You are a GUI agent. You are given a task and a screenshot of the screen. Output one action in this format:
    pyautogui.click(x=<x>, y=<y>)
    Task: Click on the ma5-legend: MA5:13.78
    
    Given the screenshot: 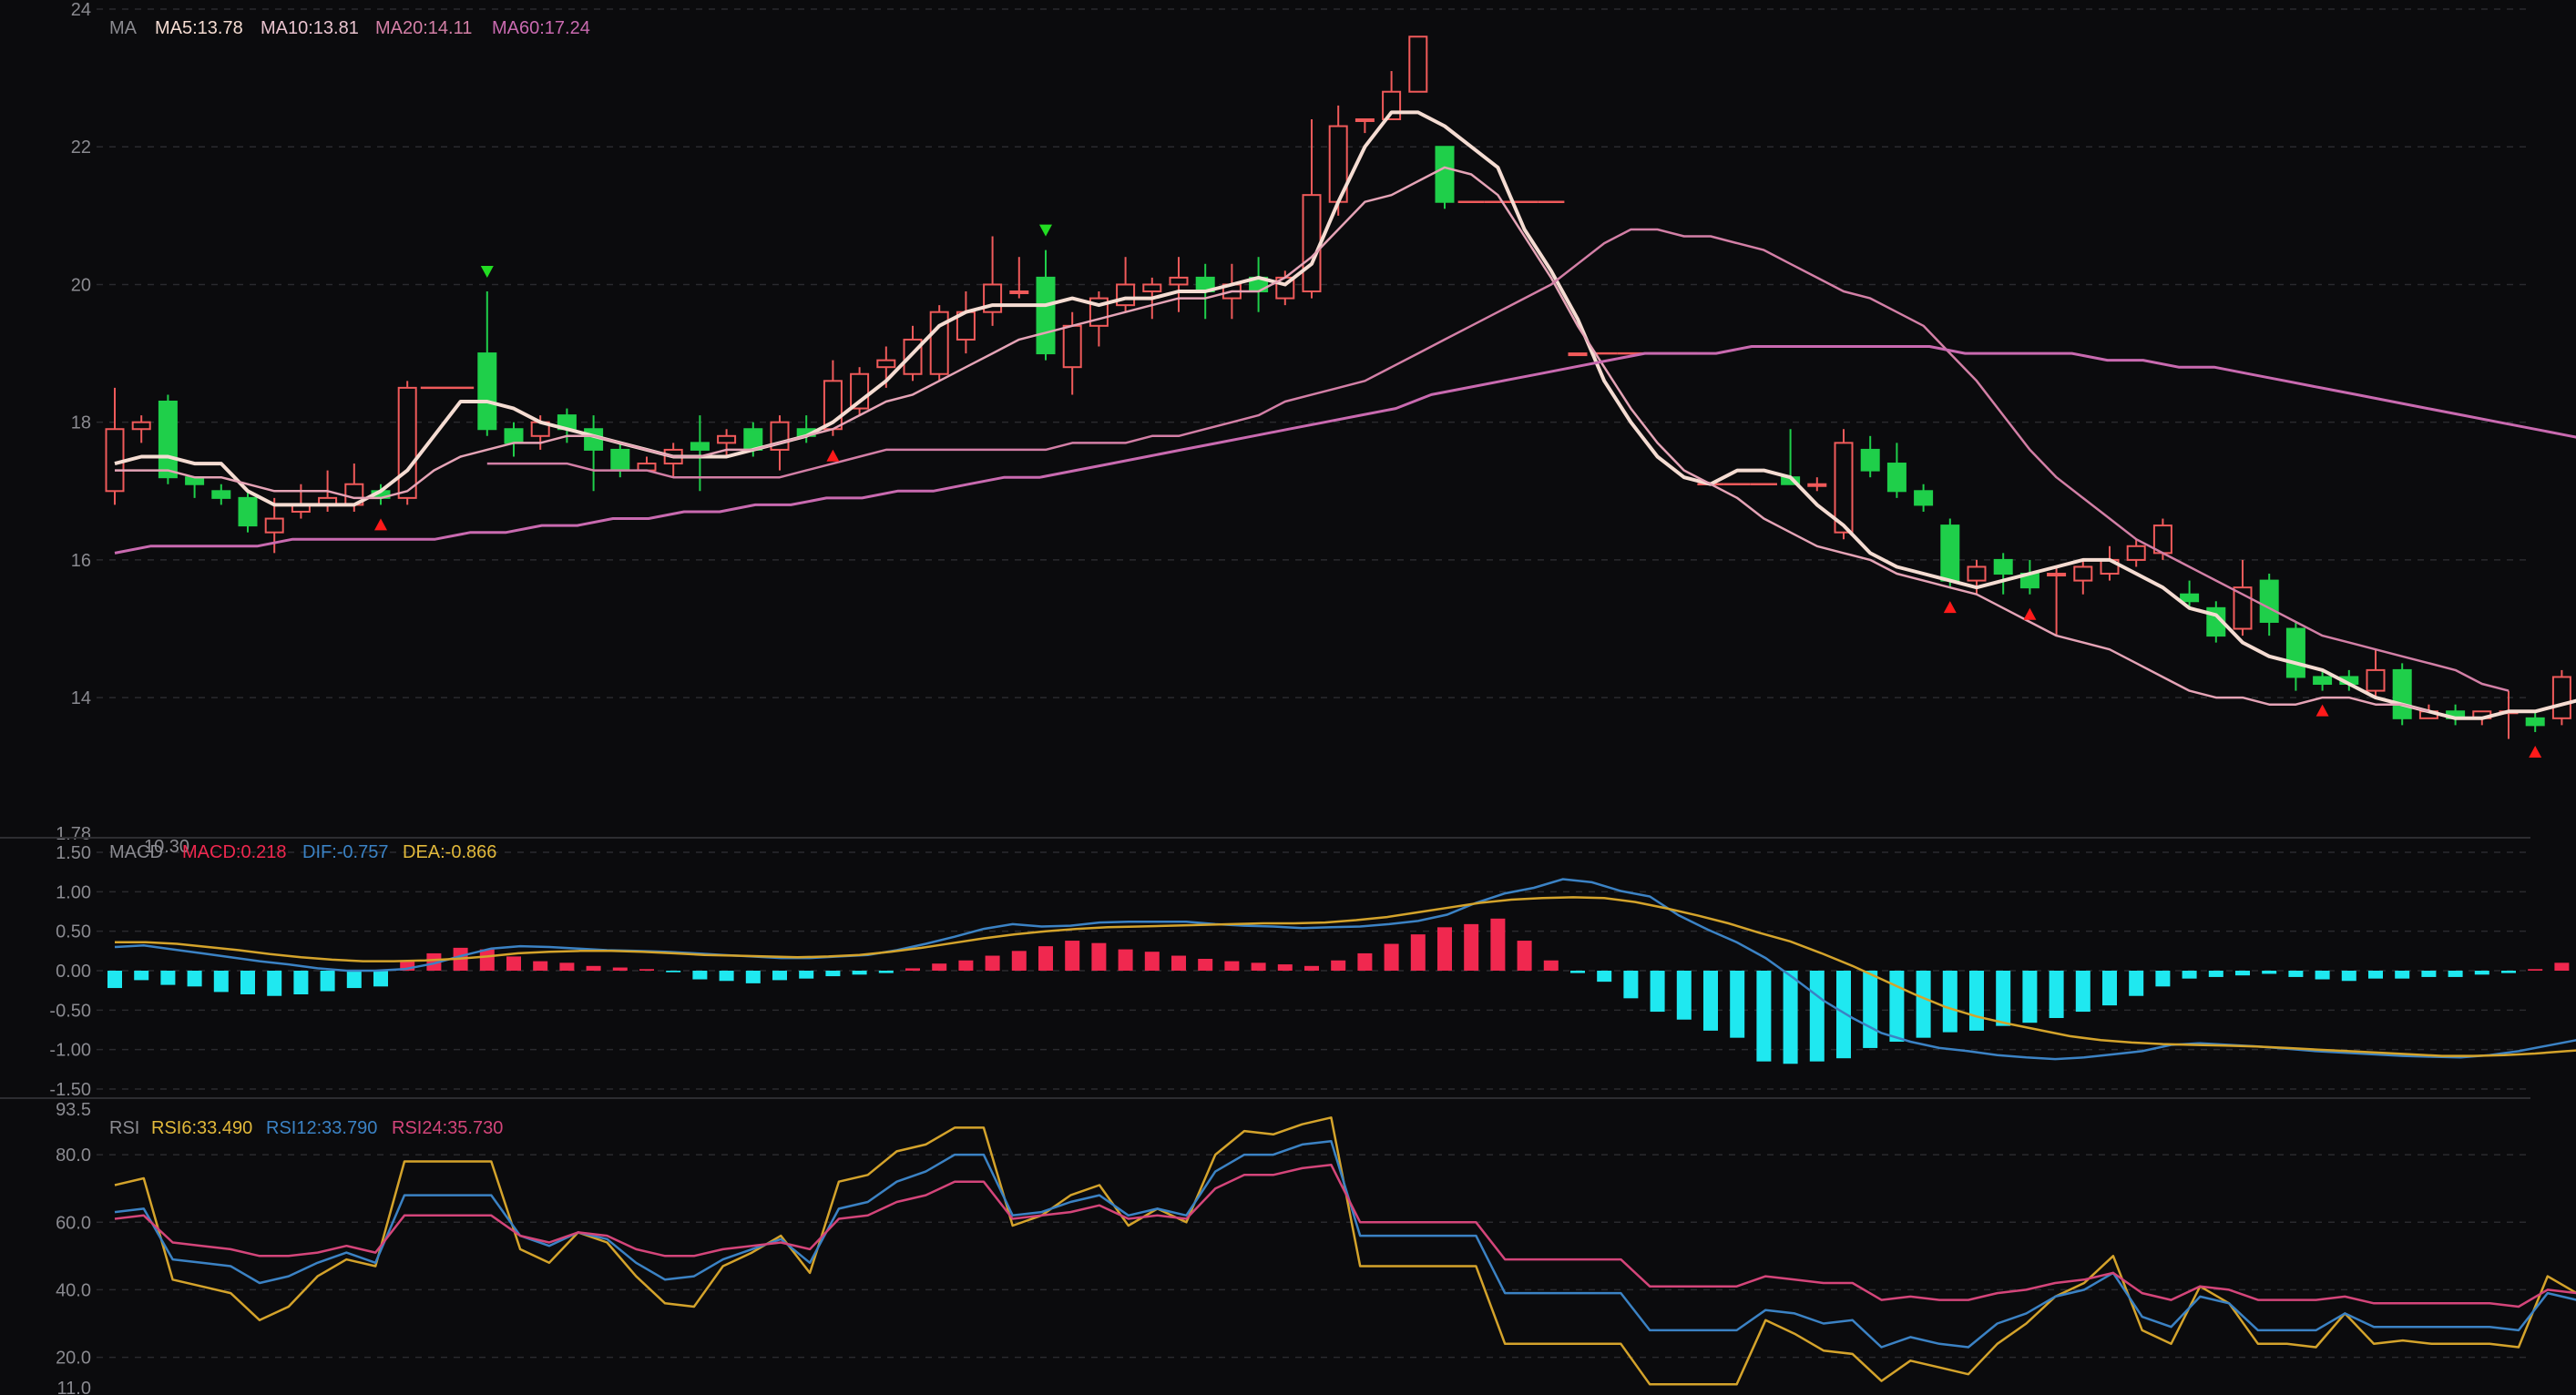 What is the action you would take?
    pyautogui.click(x=199, y=28)
    